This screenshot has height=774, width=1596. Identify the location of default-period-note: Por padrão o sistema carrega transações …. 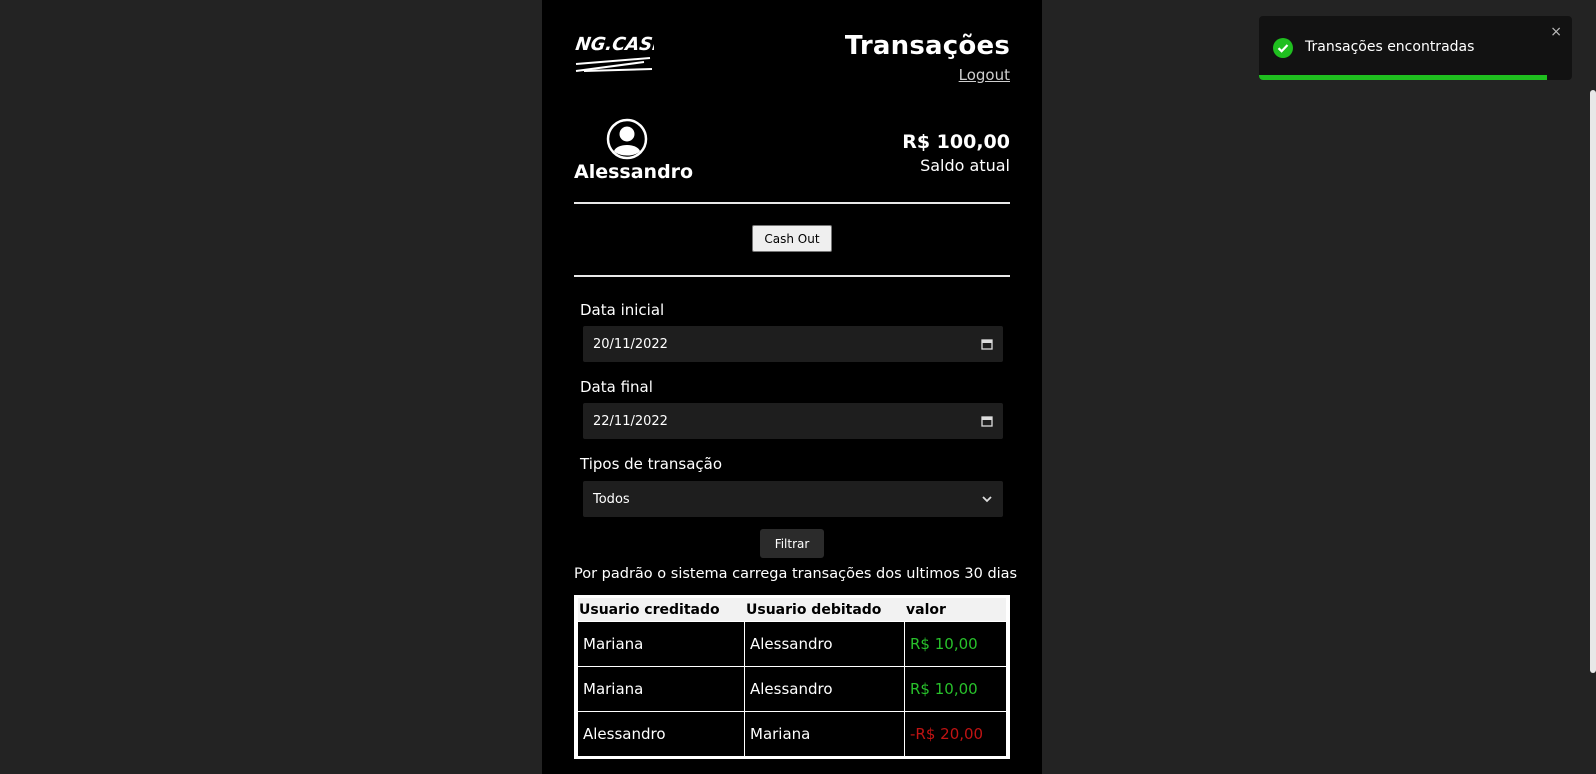
(796, 574).